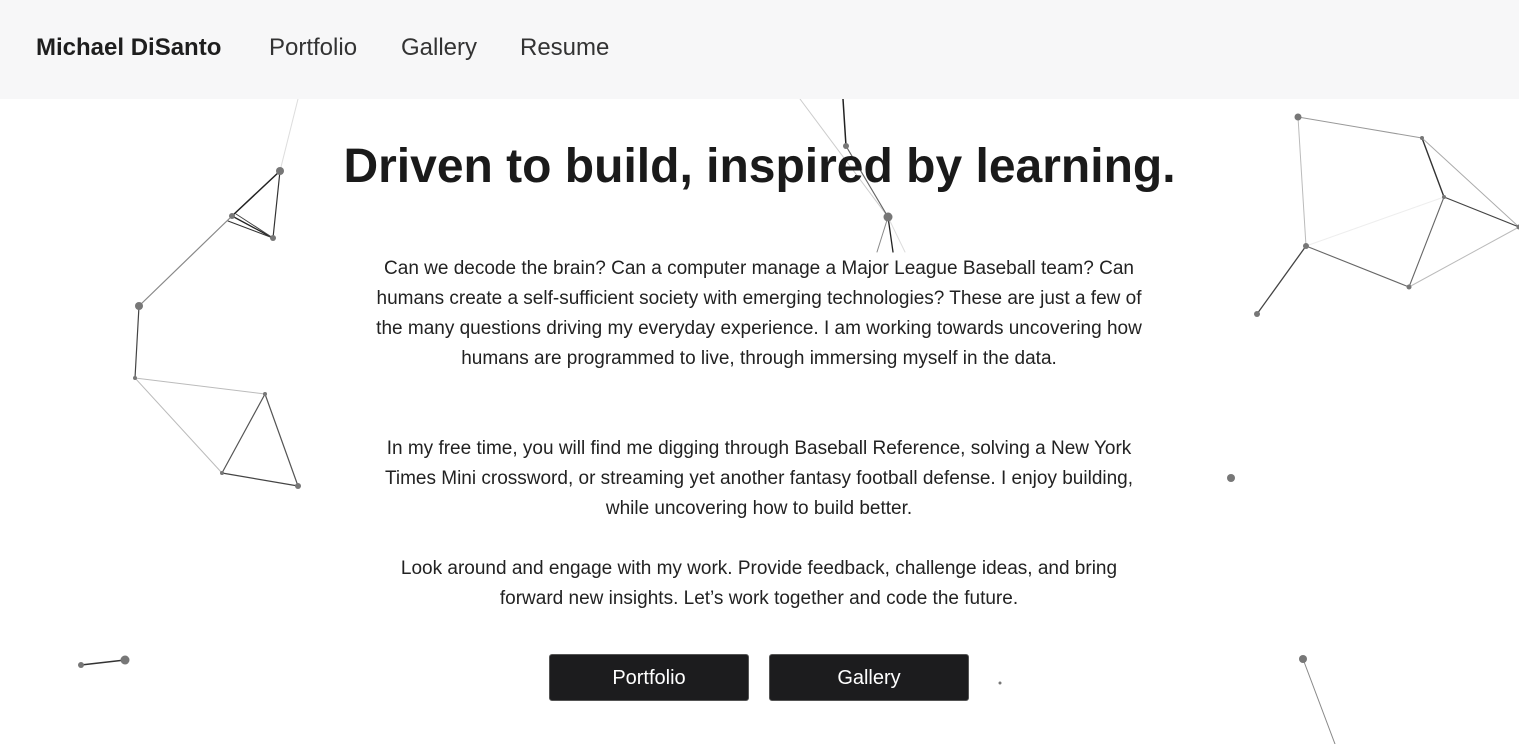  What do you see at coordinates (313, 48) in the screenshot?
I see `nav-portfolio-link: Portfolio` at bounding box center [313, 48].